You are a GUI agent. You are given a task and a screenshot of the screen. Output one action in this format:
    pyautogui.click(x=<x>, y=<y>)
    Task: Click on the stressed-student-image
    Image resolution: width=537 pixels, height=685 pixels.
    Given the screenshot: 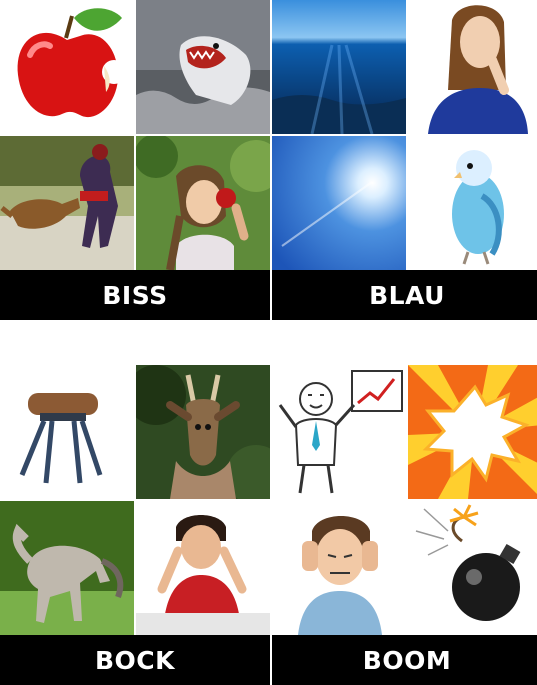 What is the action you would take?
    pyautogui.click(x=203, y=568)
    